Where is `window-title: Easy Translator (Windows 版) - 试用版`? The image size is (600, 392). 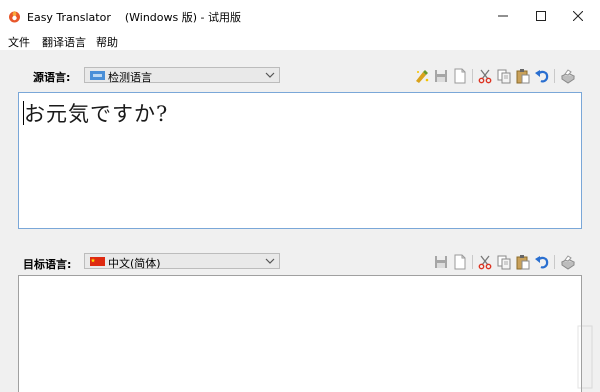 window-title: Easy Translator (Windows 版) - 试用版 is located at coordinates (134, 17).